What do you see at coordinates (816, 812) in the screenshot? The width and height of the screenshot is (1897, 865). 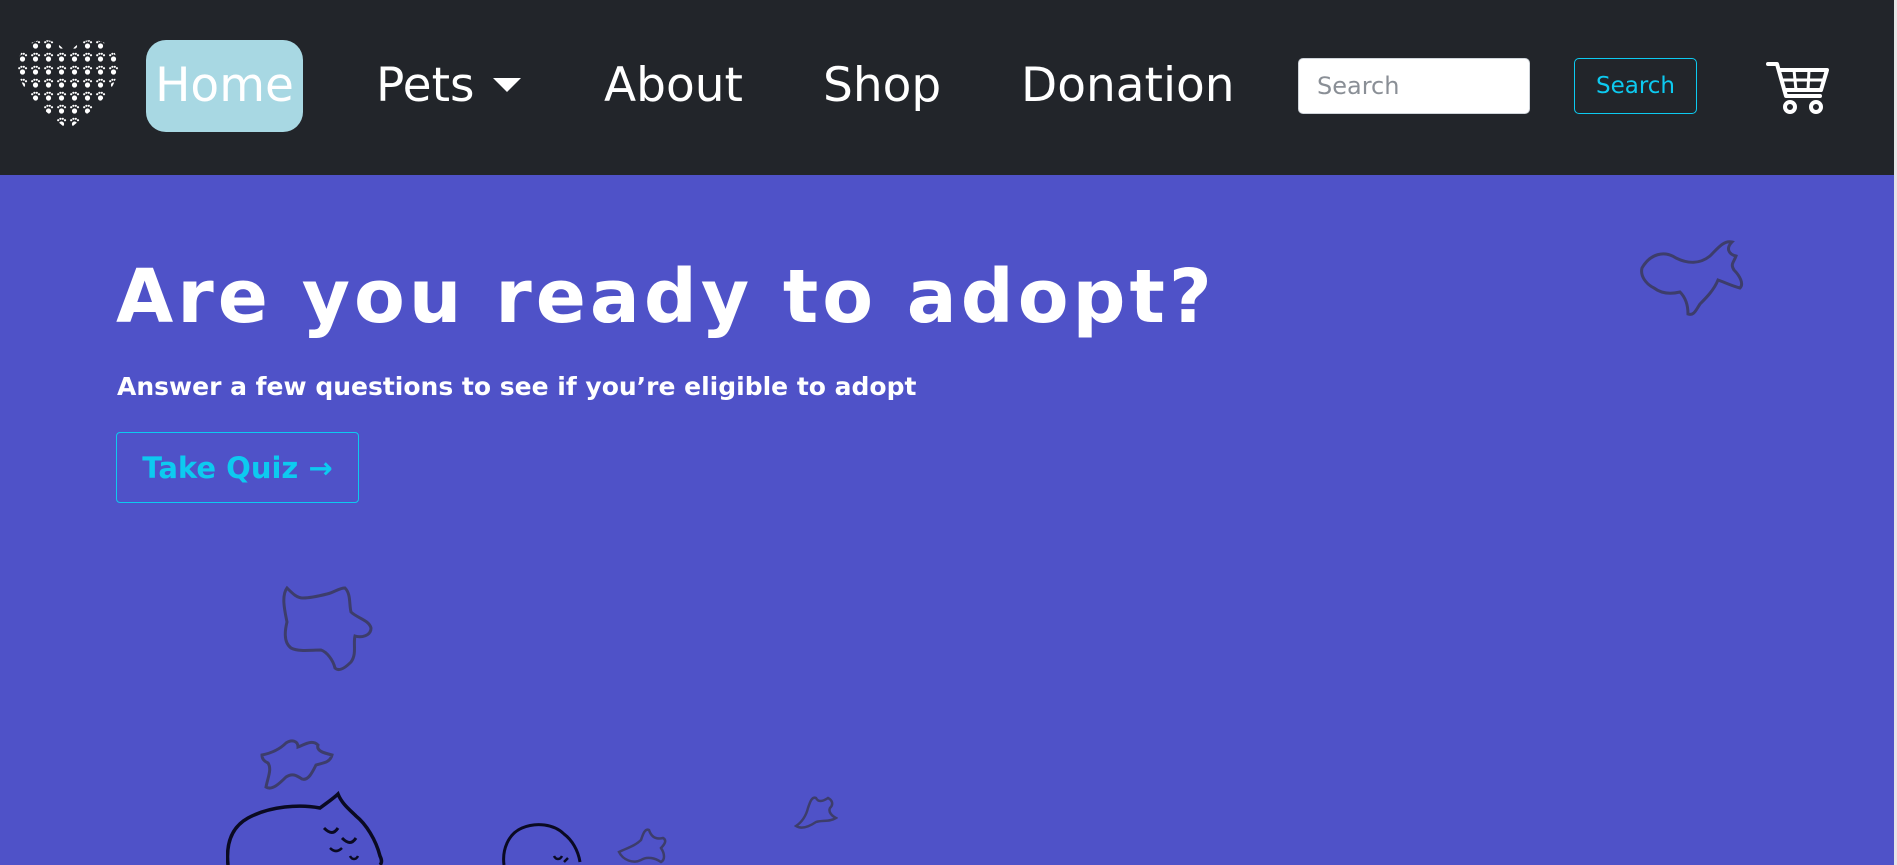 I see `star-small-icon` at bounding box center [816, 812].